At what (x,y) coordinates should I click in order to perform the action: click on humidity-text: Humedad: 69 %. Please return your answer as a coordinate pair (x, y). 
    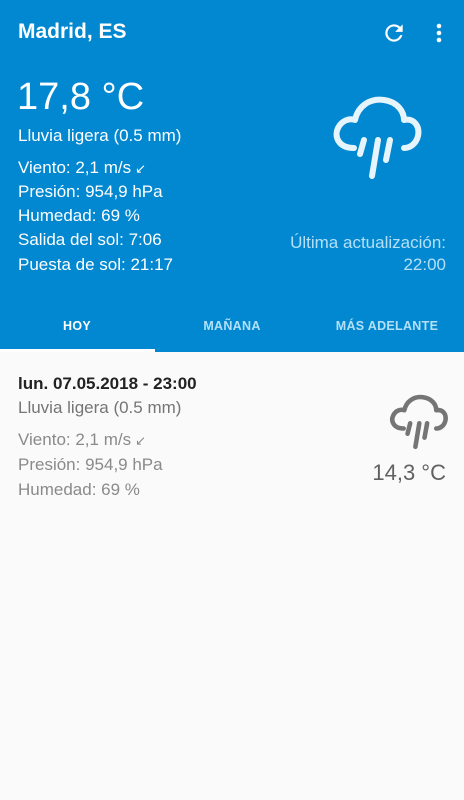
    Looking at the image, I should click on (79, 215).